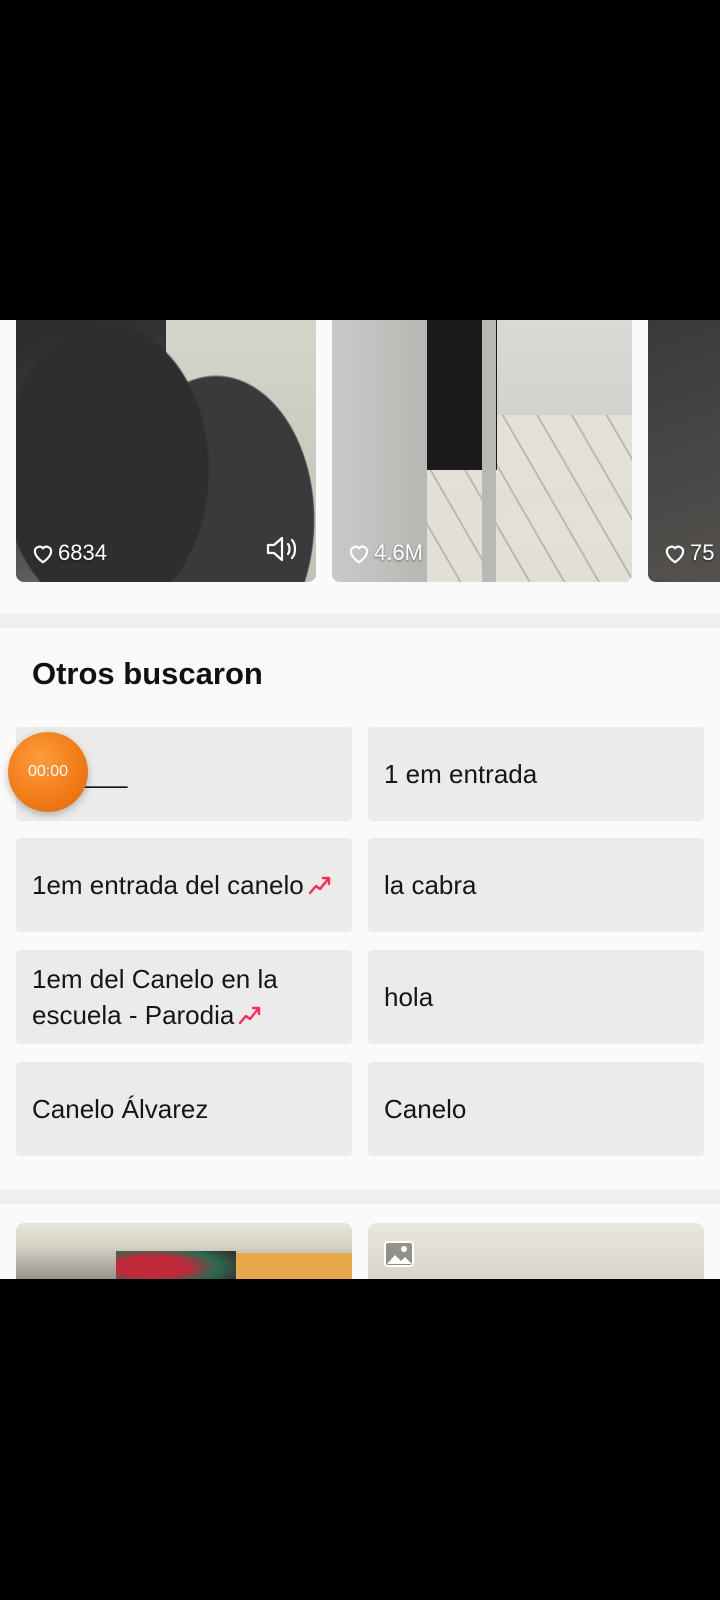 This screenshot has height=1600, width=720. I want to click on chip-label: 1em entrada del canelo, so click(168, 885).